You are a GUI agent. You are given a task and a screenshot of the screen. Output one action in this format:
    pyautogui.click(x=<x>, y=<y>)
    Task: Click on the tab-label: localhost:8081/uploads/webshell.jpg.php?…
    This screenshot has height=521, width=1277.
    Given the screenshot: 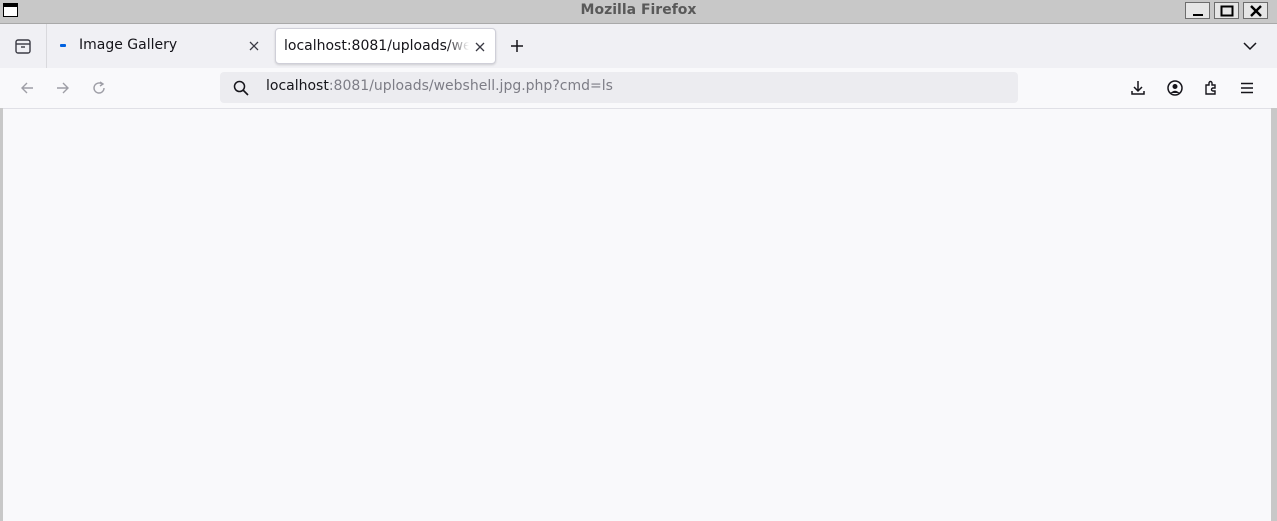 What is the action you would take?
    pyautogui.click(x=376, y=46)
    